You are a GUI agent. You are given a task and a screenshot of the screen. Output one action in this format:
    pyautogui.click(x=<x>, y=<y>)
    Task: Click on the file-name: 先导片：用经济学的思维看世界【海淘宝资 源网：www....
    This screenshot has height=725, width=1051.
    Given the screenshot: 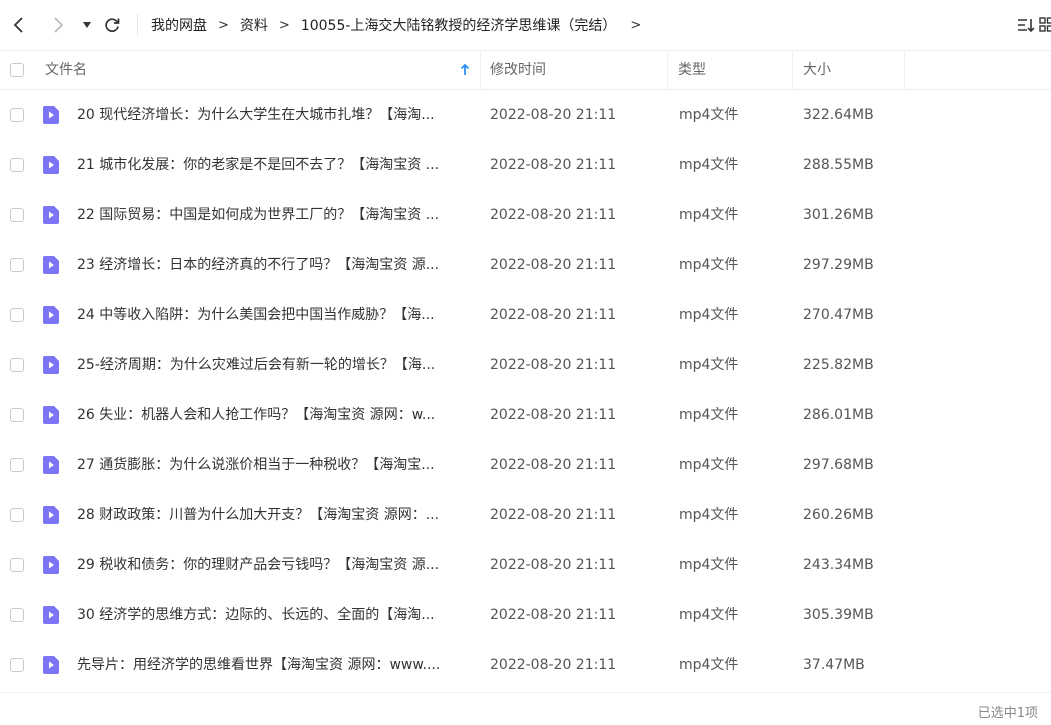 What is the action you would take?
    pyautogui.click(x=273, y=665)
    